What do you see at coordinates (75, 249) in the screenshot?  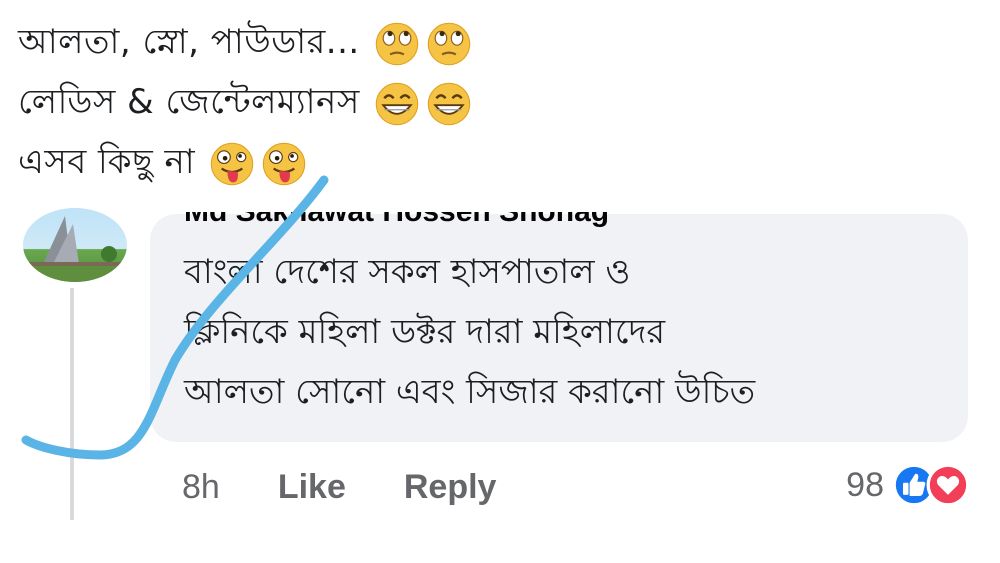 I see `monument-image` at bounding box center [75, 249].